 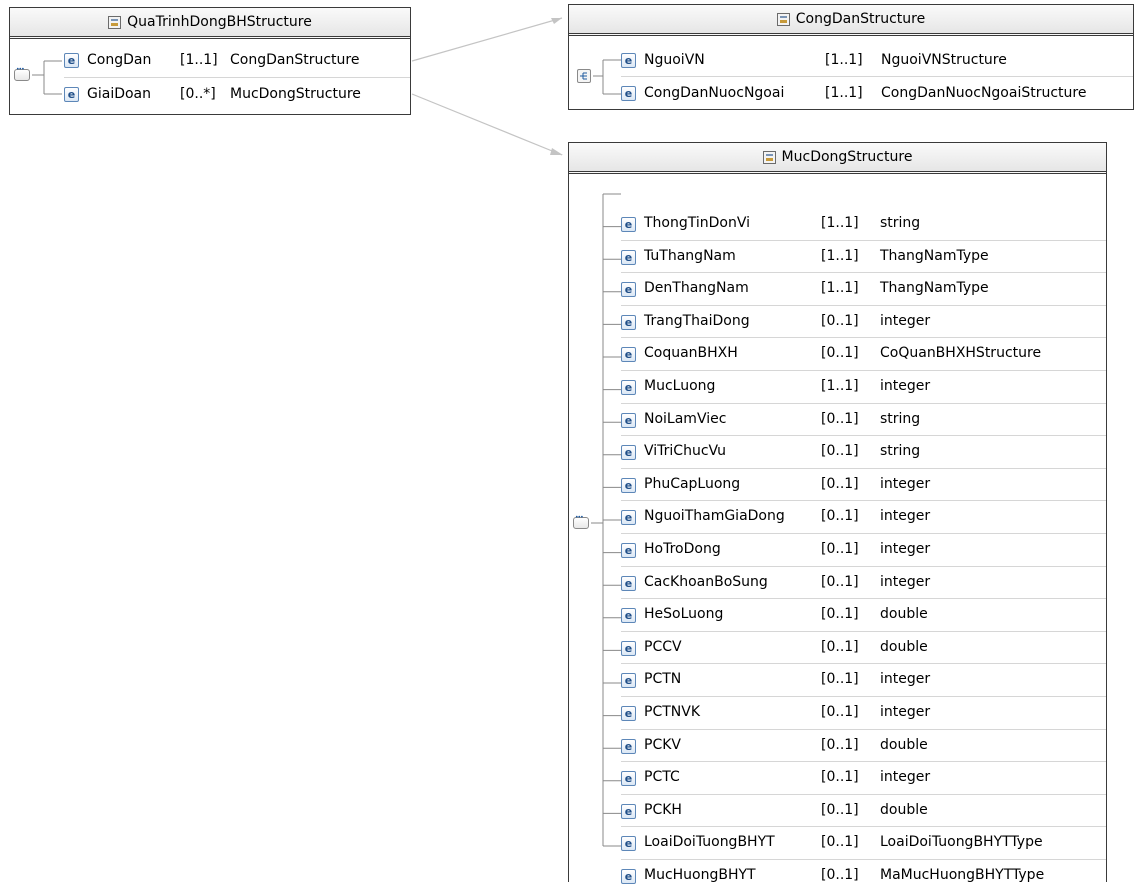 I want to click on element-name: PCTC, so click(x=662, y=777).